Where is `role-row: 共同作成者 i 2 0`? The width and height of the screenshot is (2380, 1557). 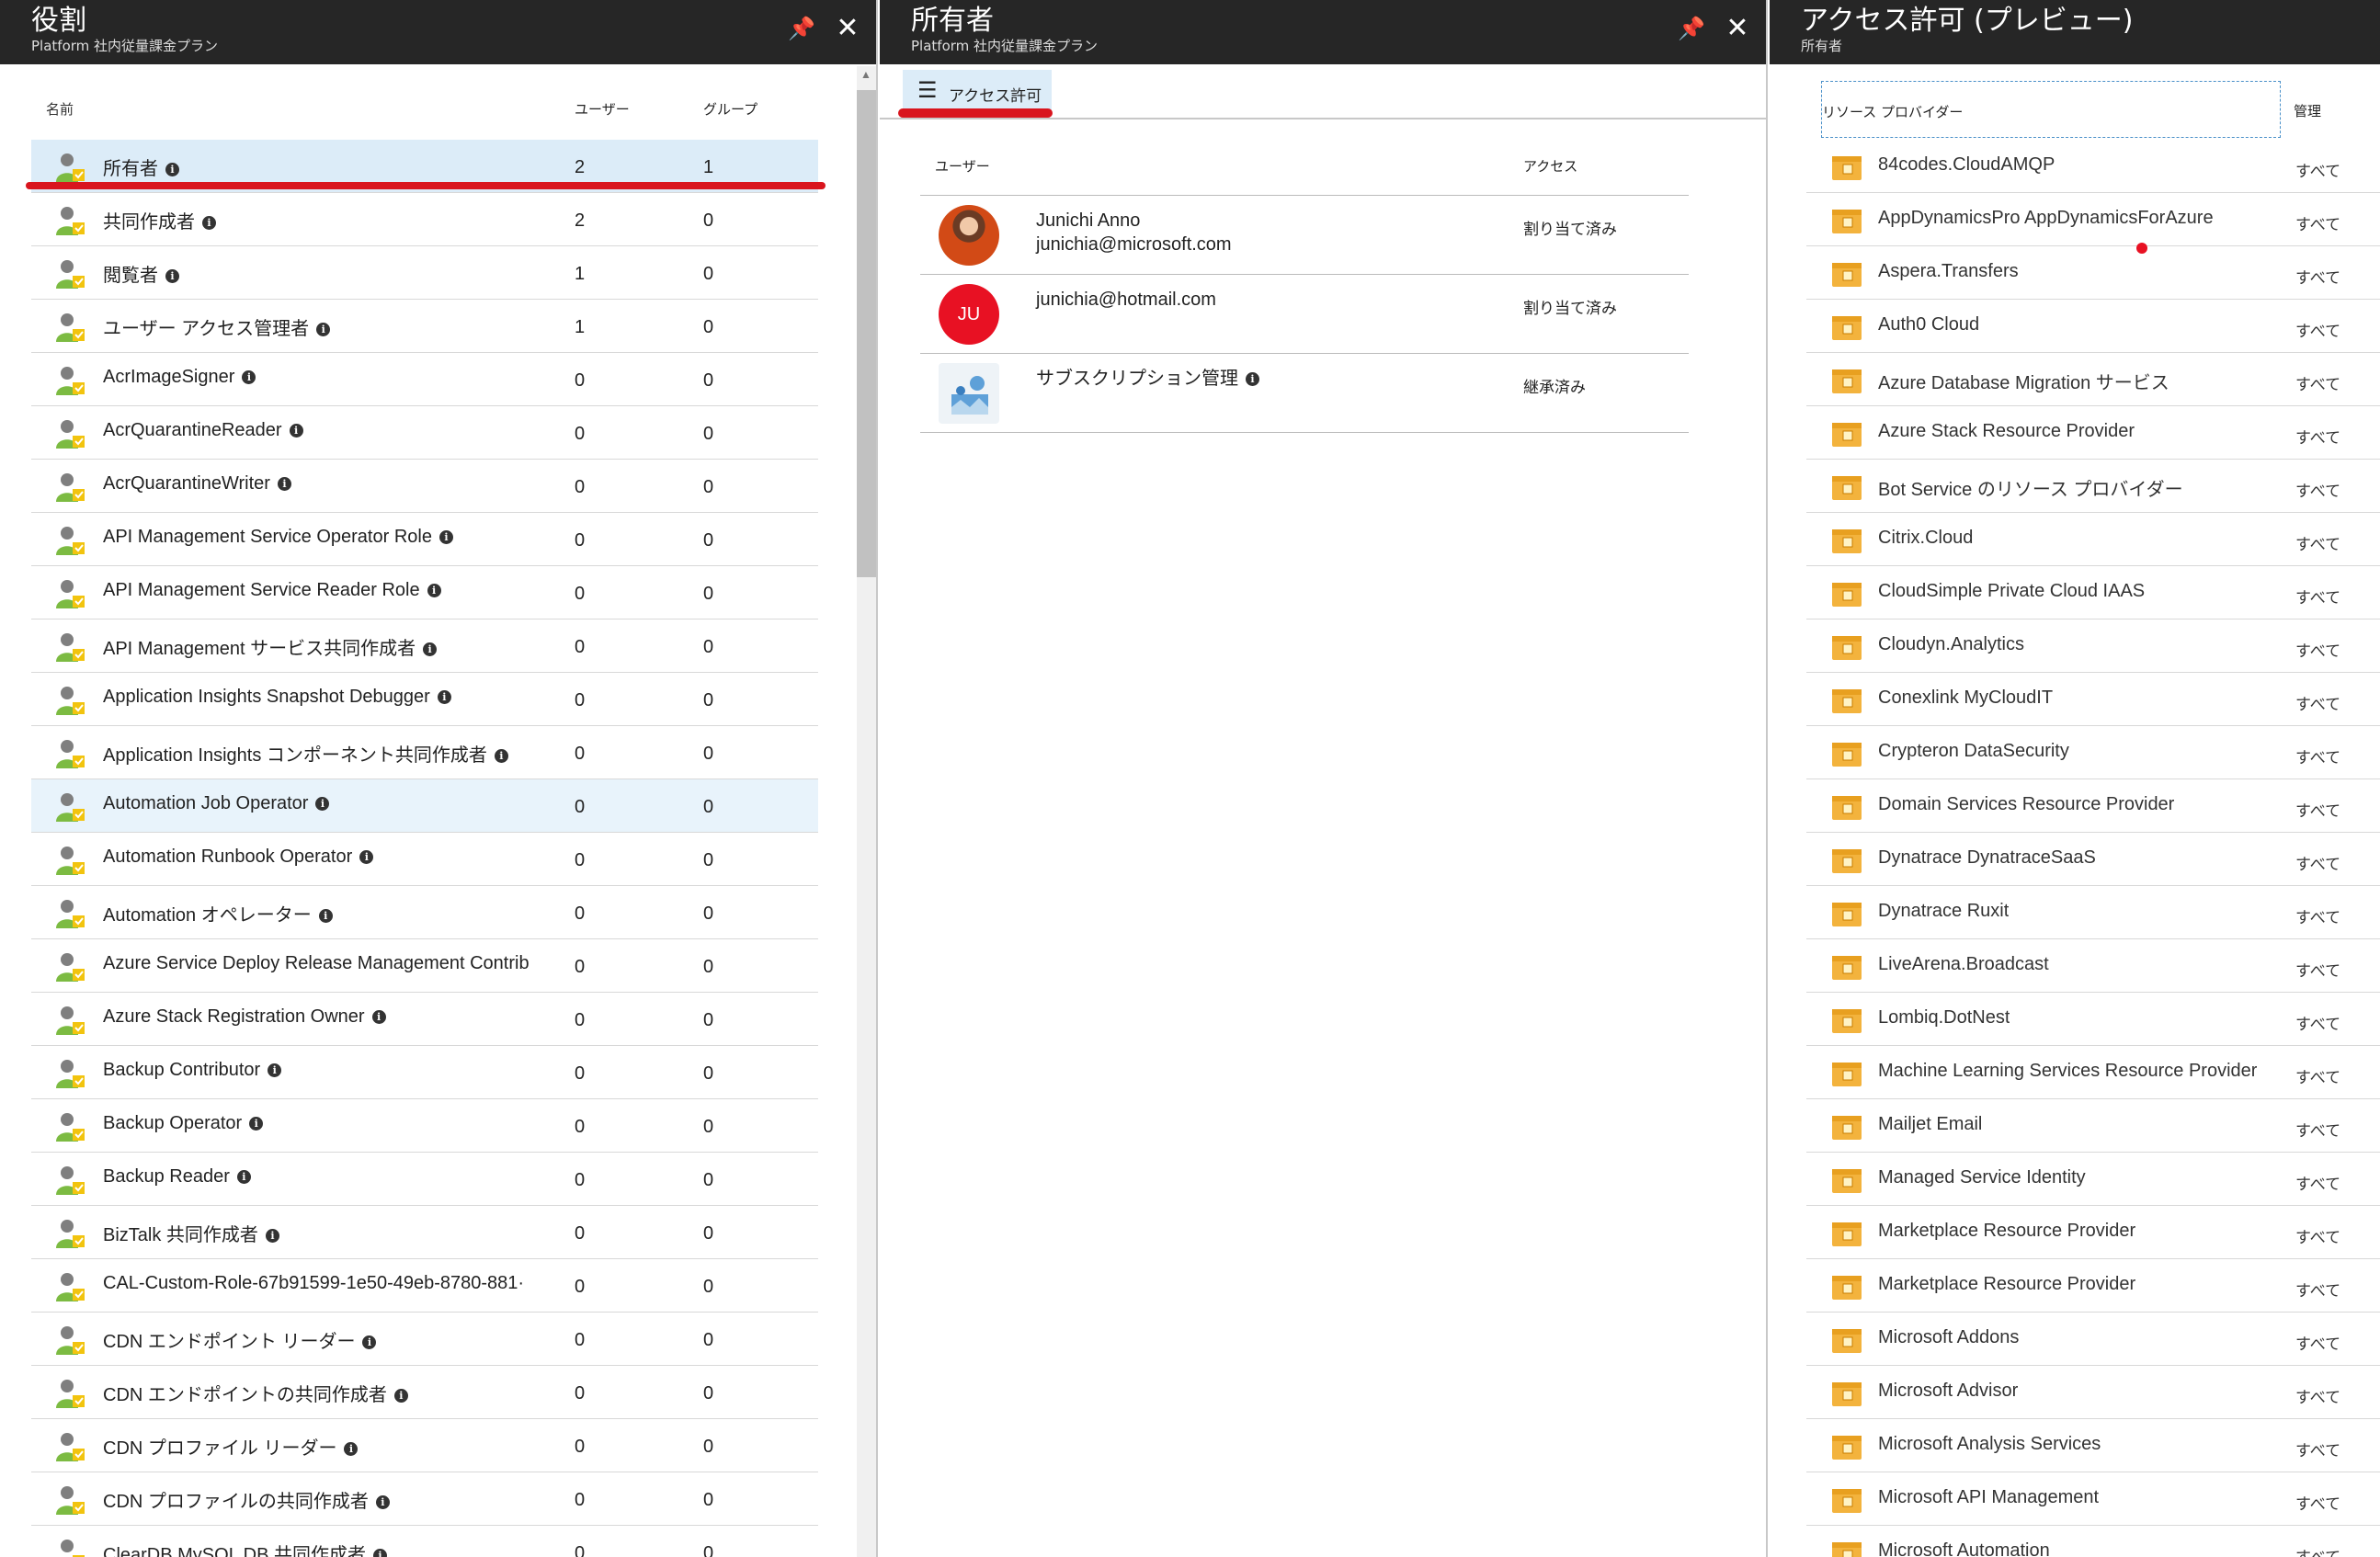
role-row: 共同作成者 i 2 0 is located at coordinates (424, 220).